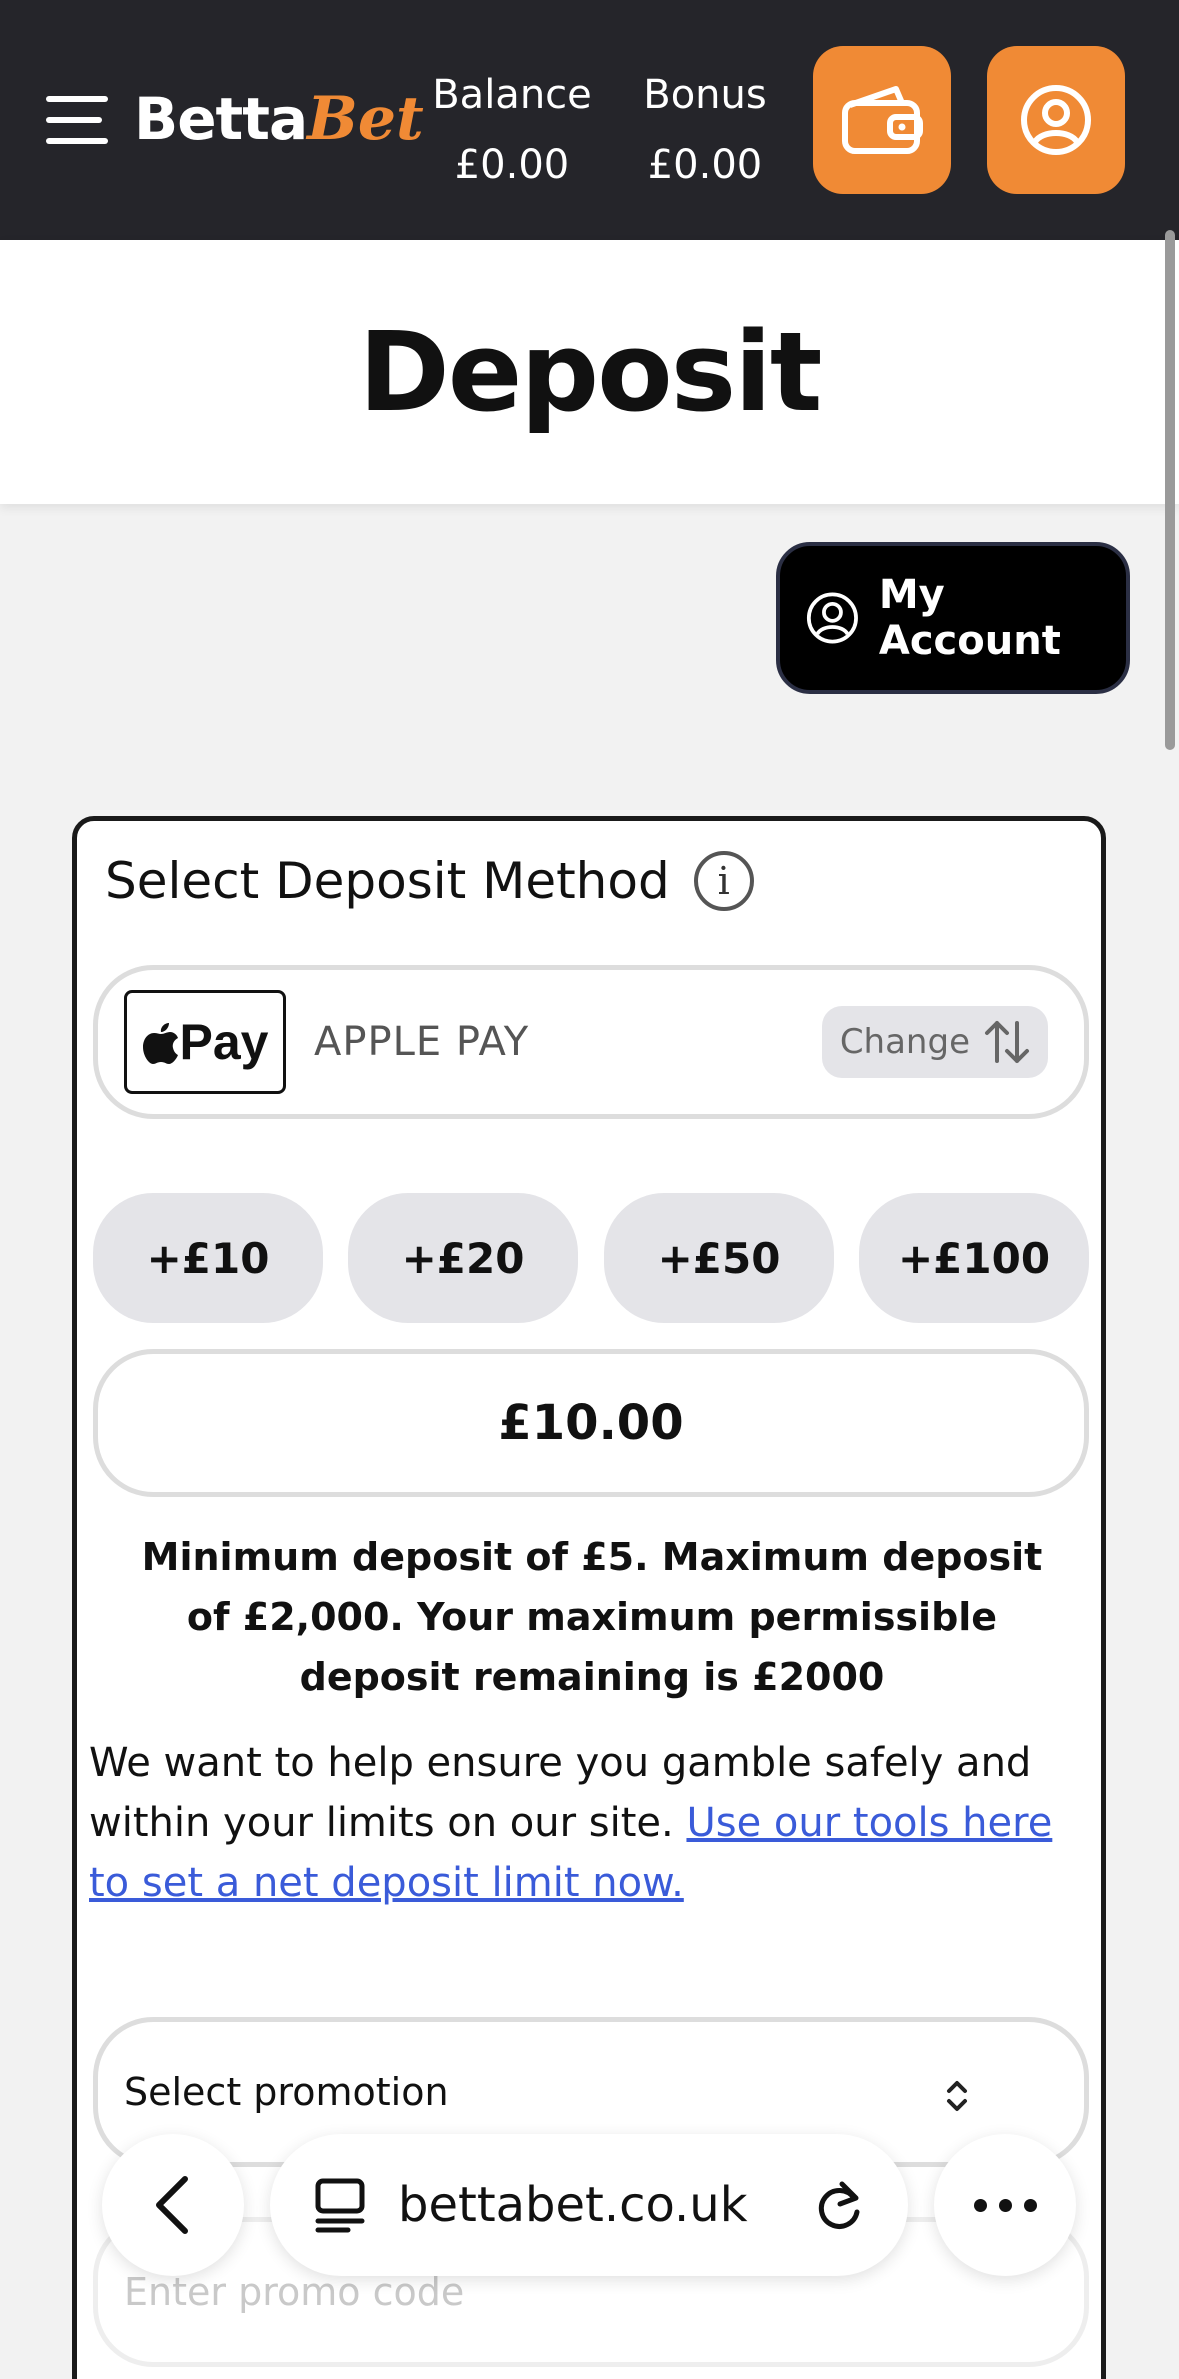  I want to click on apple-icon, so click(160, 1043).